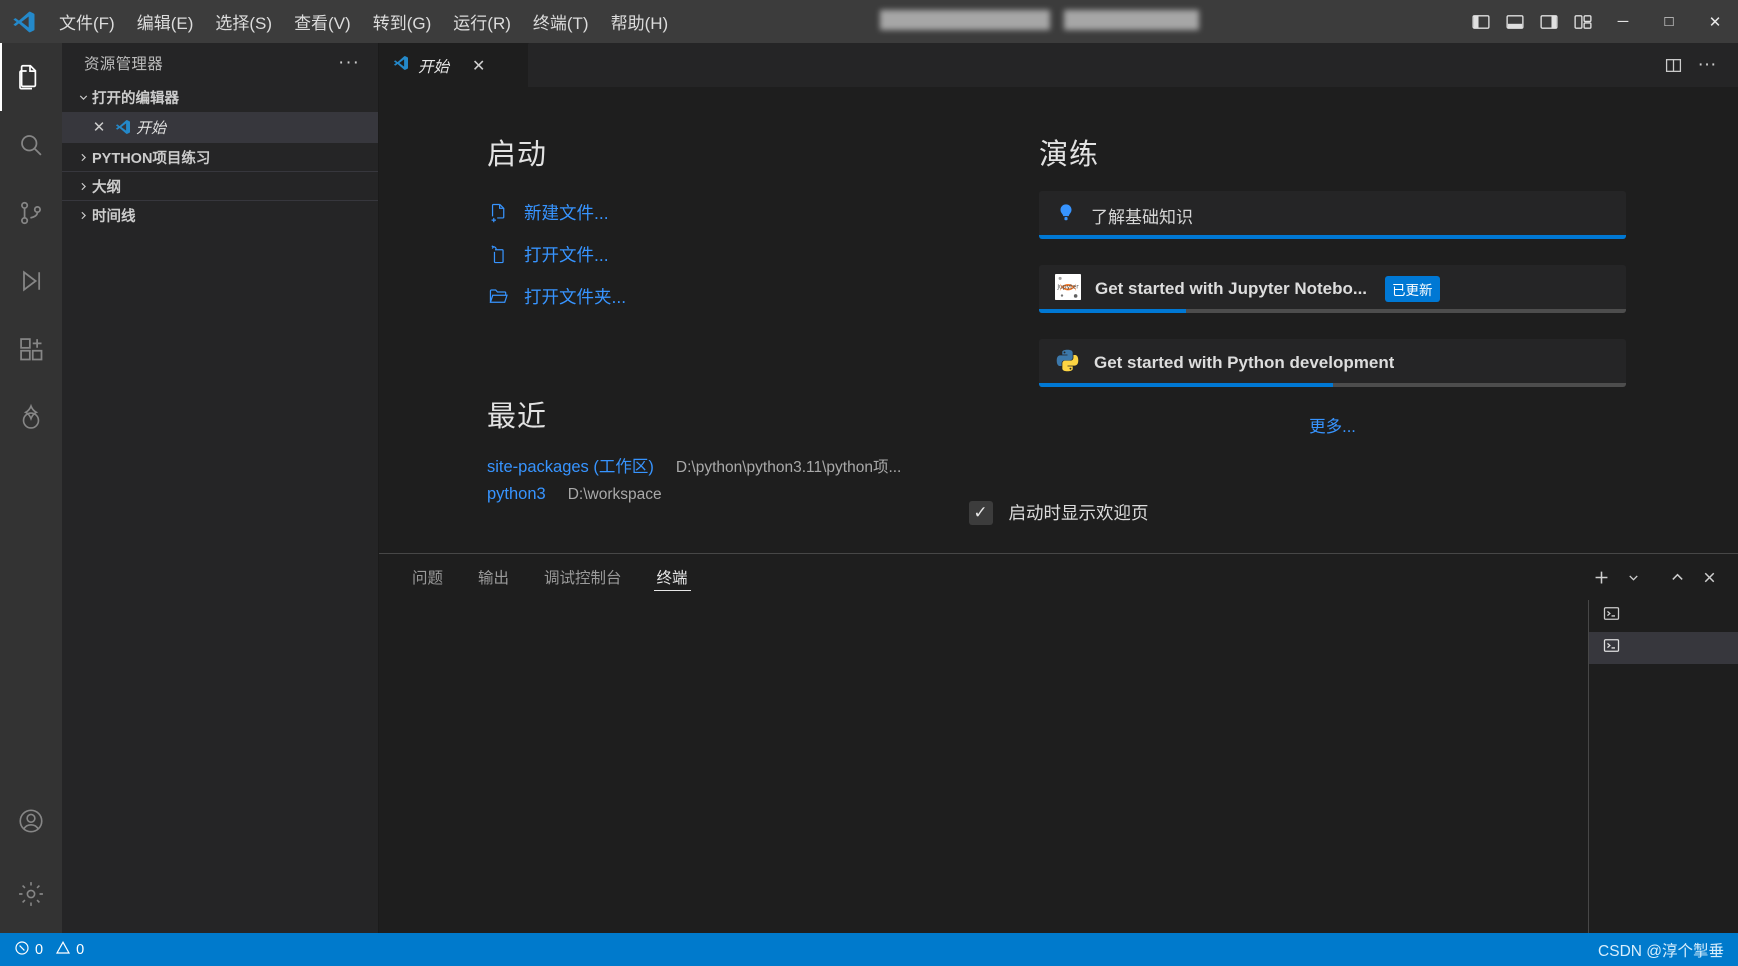  What do you see at coordinates (1669, 21) in the screenshot?
I see `window-maximize-button: □` at bounding box center [1669, 21].